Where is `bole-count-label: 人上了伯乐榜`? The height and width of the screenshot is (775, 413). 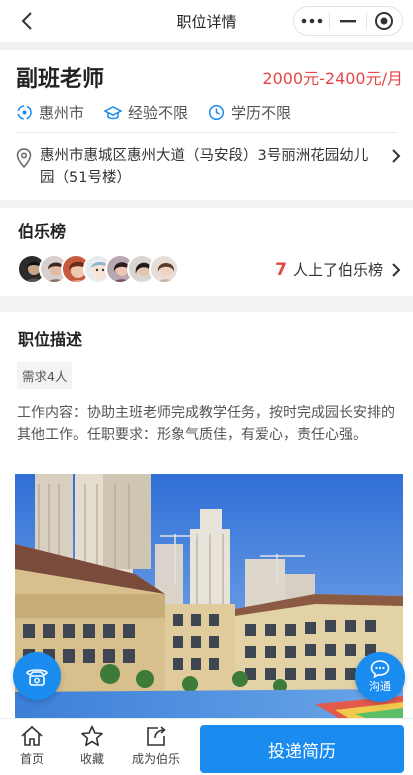 bole-count-label: 人上了伯乐榜 is located at coordinates (337, 270).